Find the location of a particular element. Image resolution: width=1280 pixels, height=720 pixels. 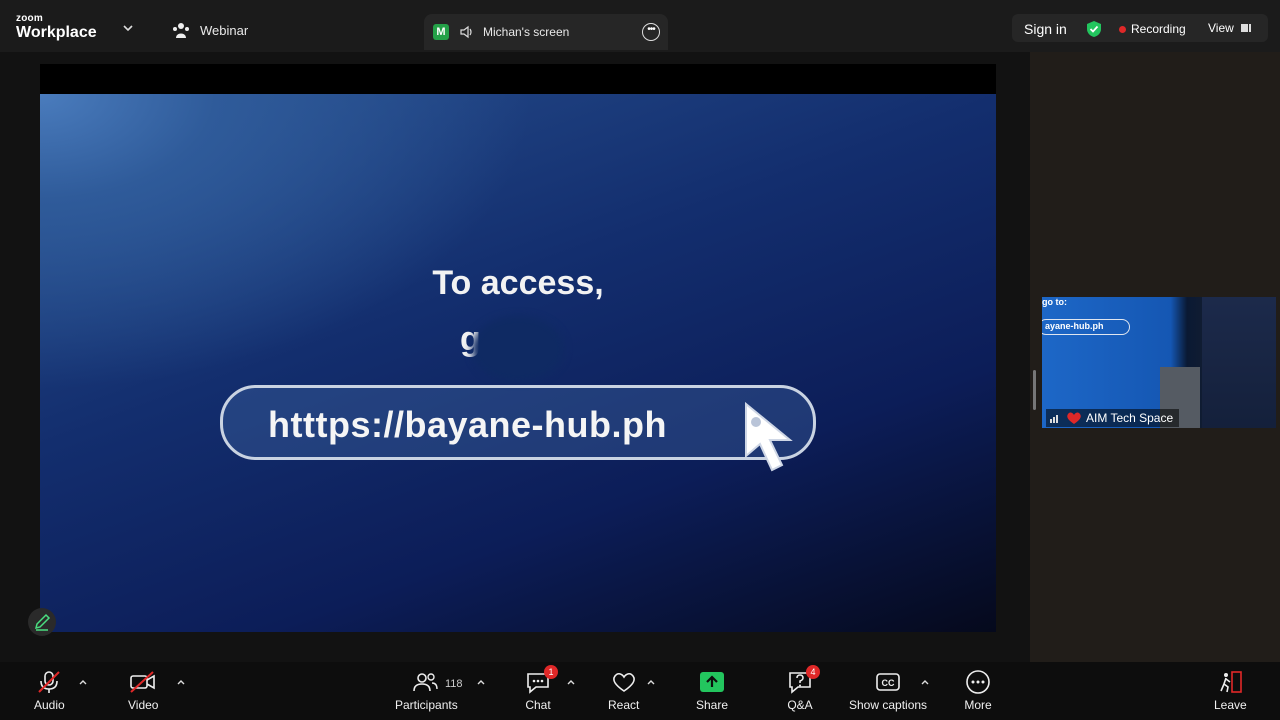

leave-button: Leave is located at coordinates (1230, 691).